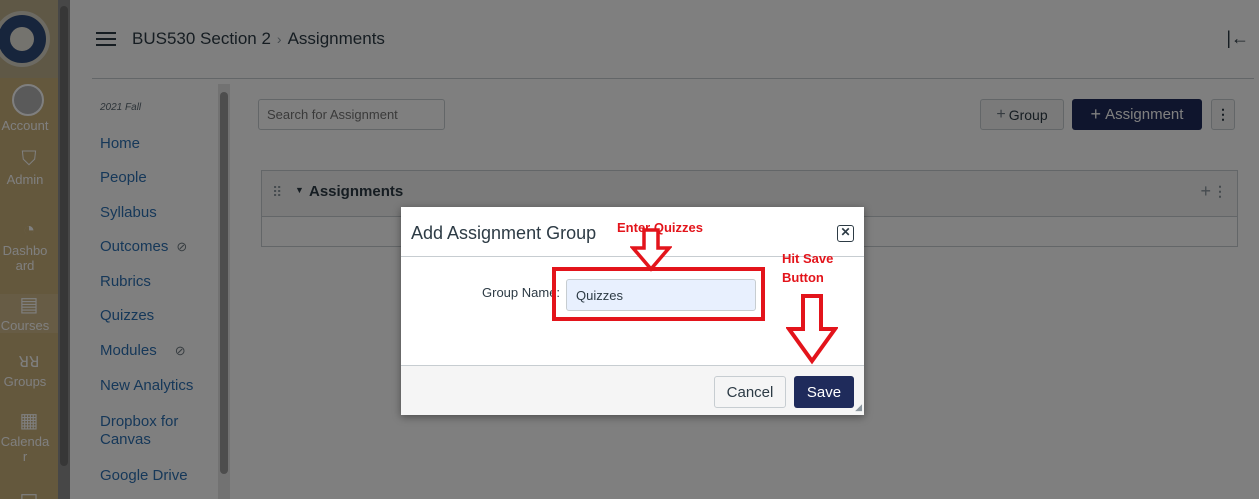 This screenshot has width=1259, height=499. I want to click on down-arrow-save-icon, so click(812, 329).